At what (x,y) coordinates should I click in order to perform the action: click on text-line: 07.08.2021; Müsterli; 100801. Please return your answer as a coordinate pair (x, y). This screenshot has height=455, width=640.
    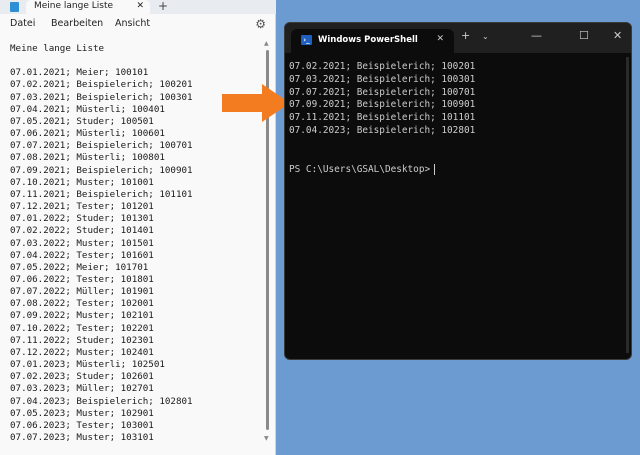
    Looking at the image, I should click on (87, 158).